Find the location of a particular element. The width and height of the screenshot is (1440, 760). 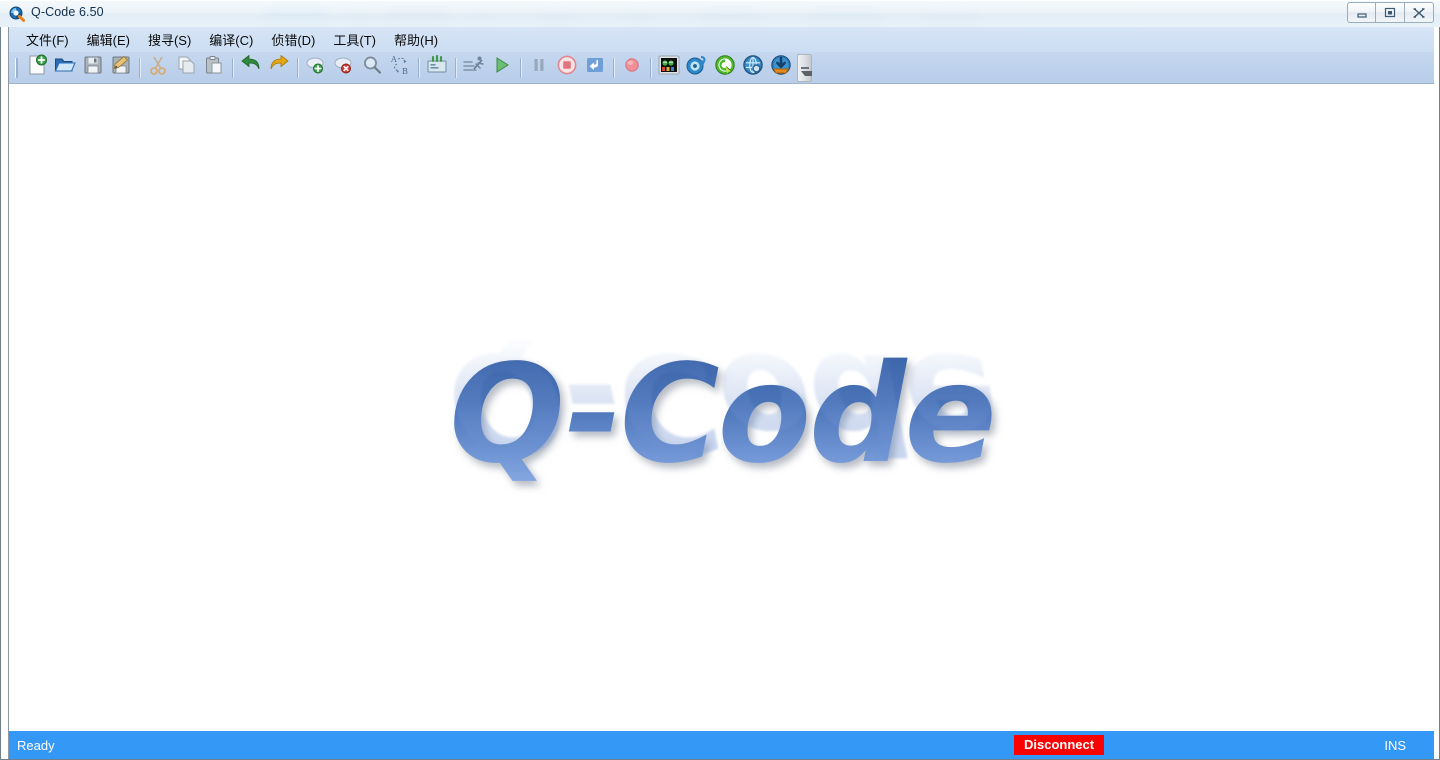

breakpoint-button is located at coordinates (632, 68).